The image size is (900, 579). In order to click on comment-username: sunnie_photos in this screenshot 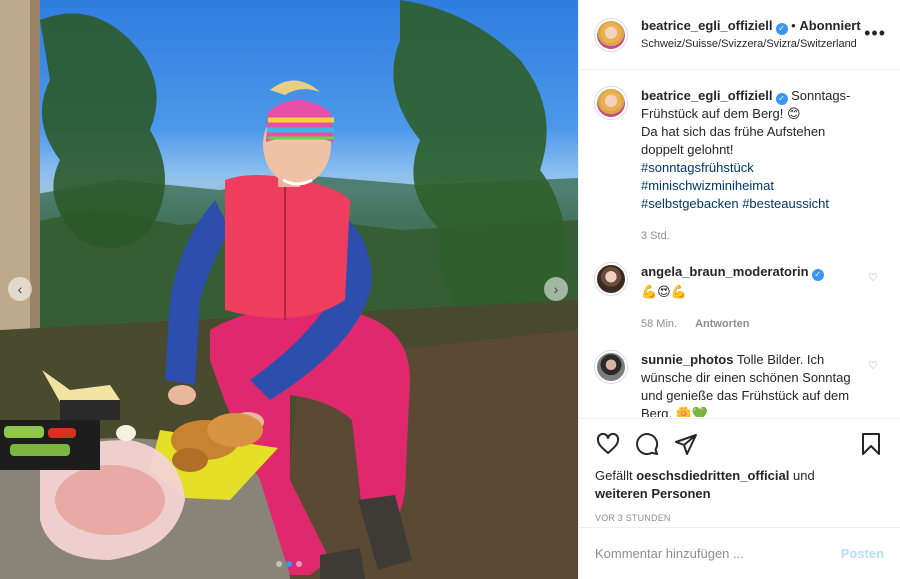, I will do `click(687, 359)`.